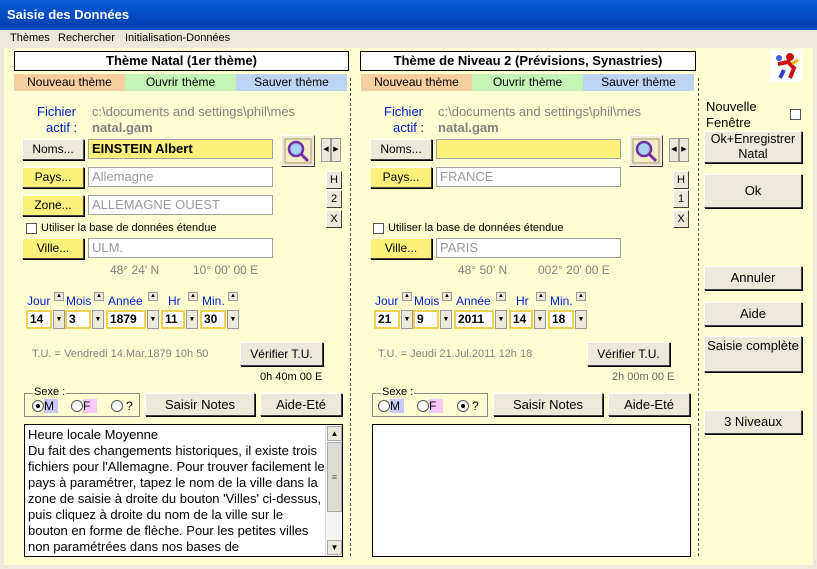  Describe the element at coordinates (540, 319) in the screenshot. I see `right-hr-dropdown: ▼` at that location.